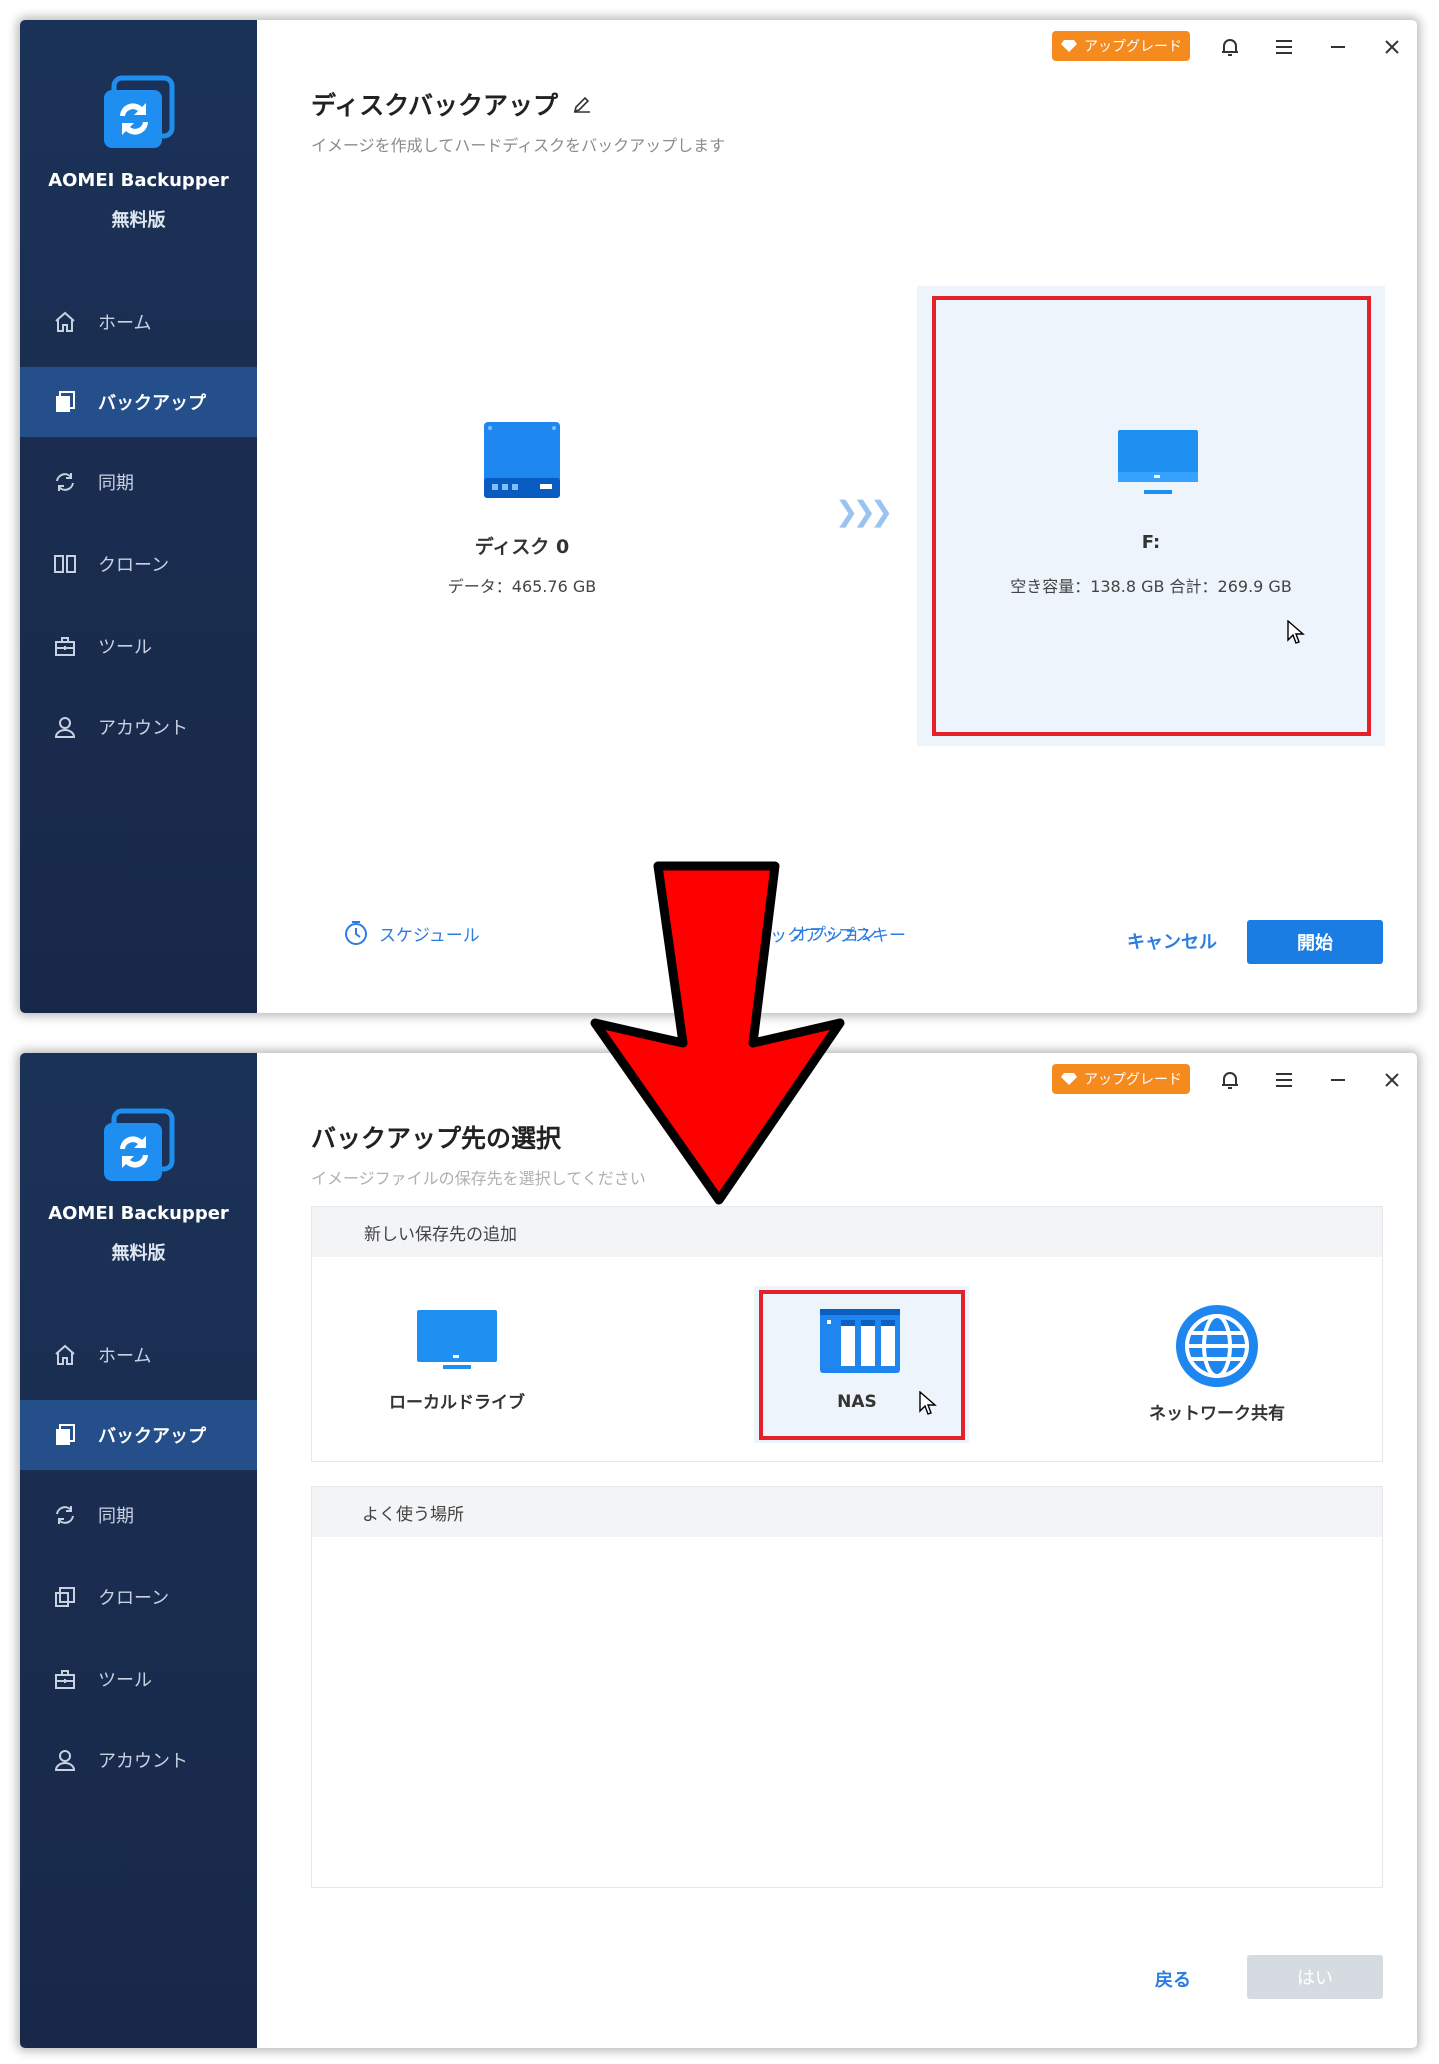  I want to click on chevron-right-icon: ❯❯❯, so click(864, 511).